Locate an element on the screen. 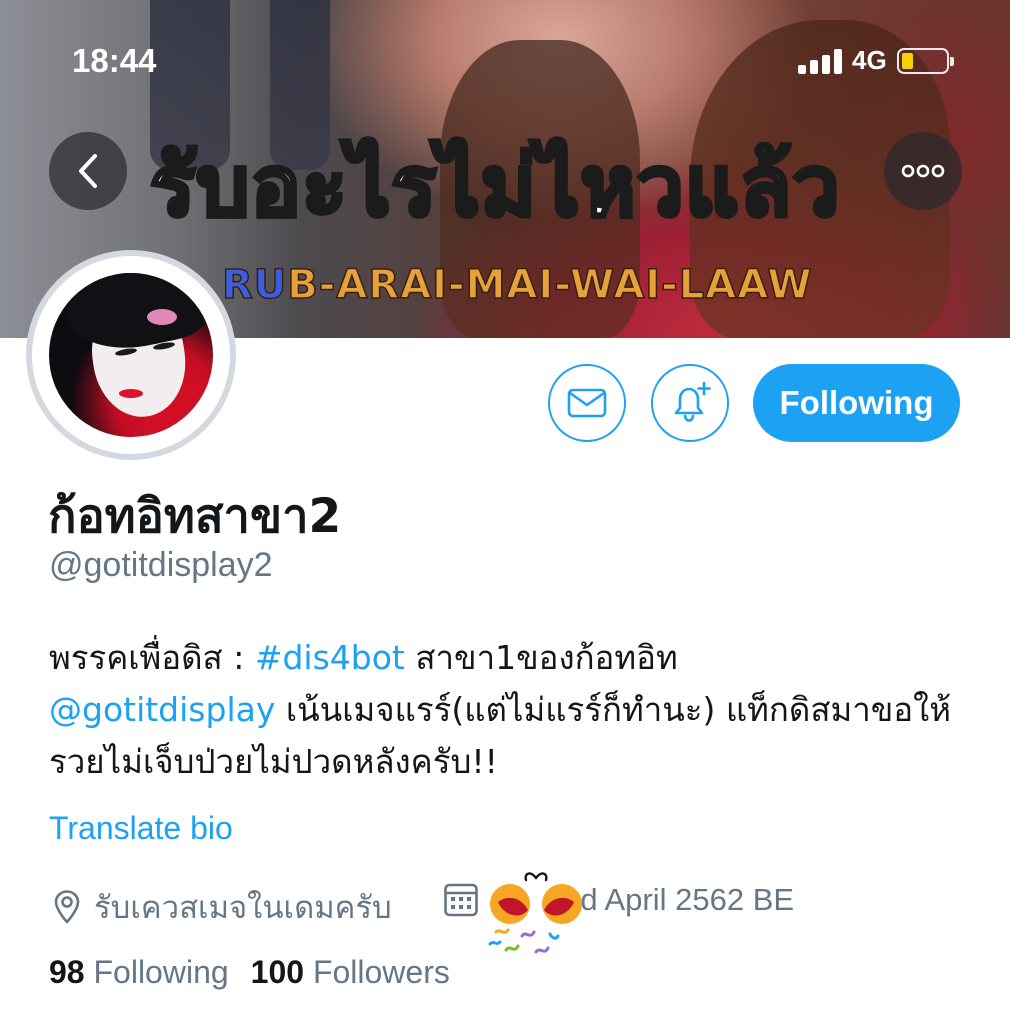 This screenshot has width=1010, height=1024. location-text: รับเควสเมจในเดมครับ is located at coordinates (243, 908).